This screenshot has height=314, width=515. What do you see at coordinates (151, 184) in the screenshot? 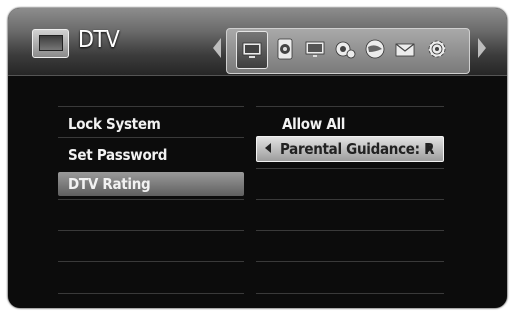
I see `menu-item-dtv-rating: DTV Rating` at bounding box center [151, 184].